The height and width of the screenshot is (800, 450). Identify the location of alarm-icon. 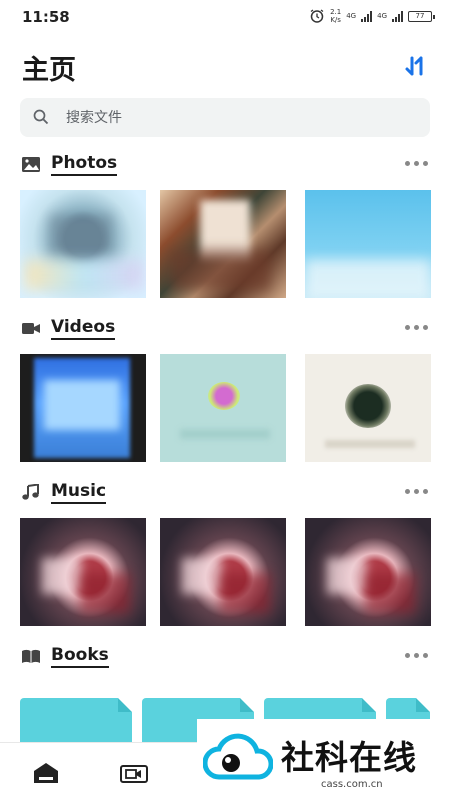
(317, 16).